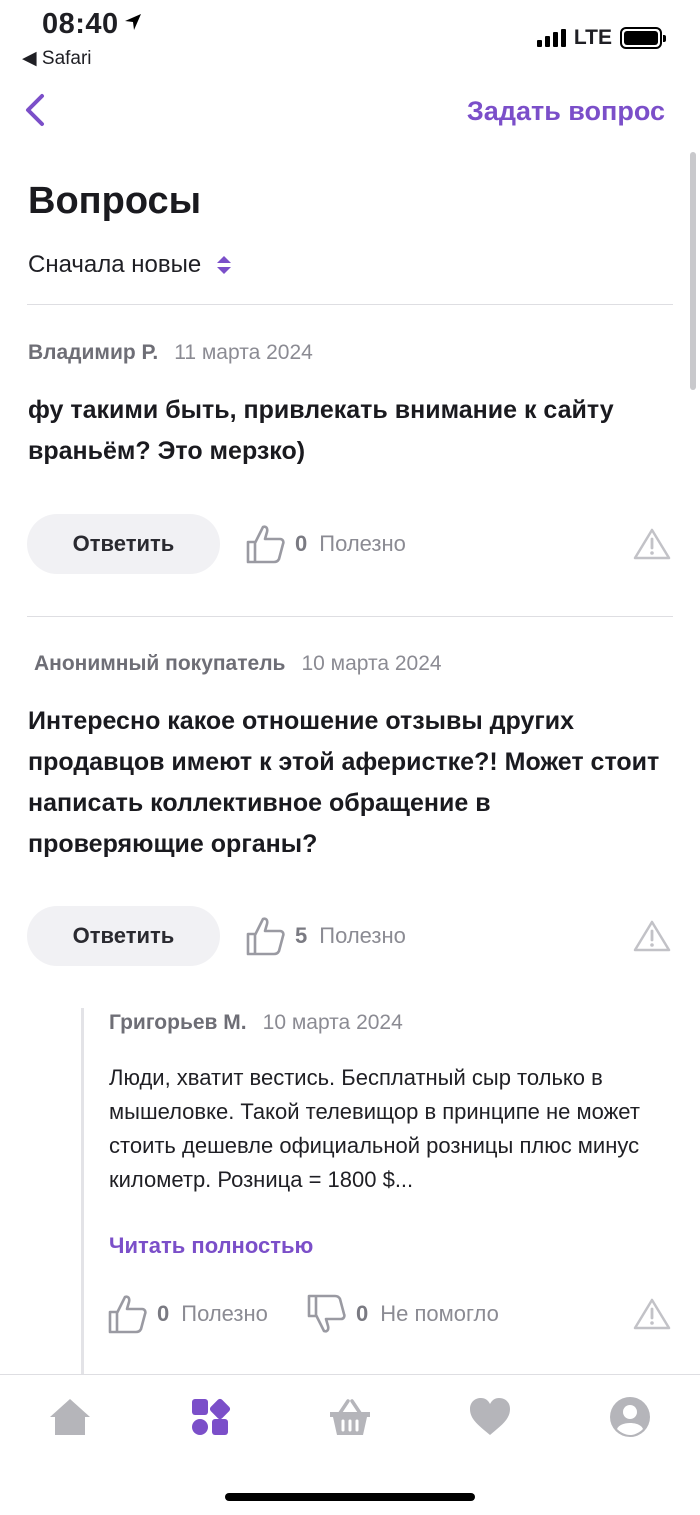 This screenshot has width=700, height=1515. I want to click on question-author: Владимир Р., so click(93, 352).